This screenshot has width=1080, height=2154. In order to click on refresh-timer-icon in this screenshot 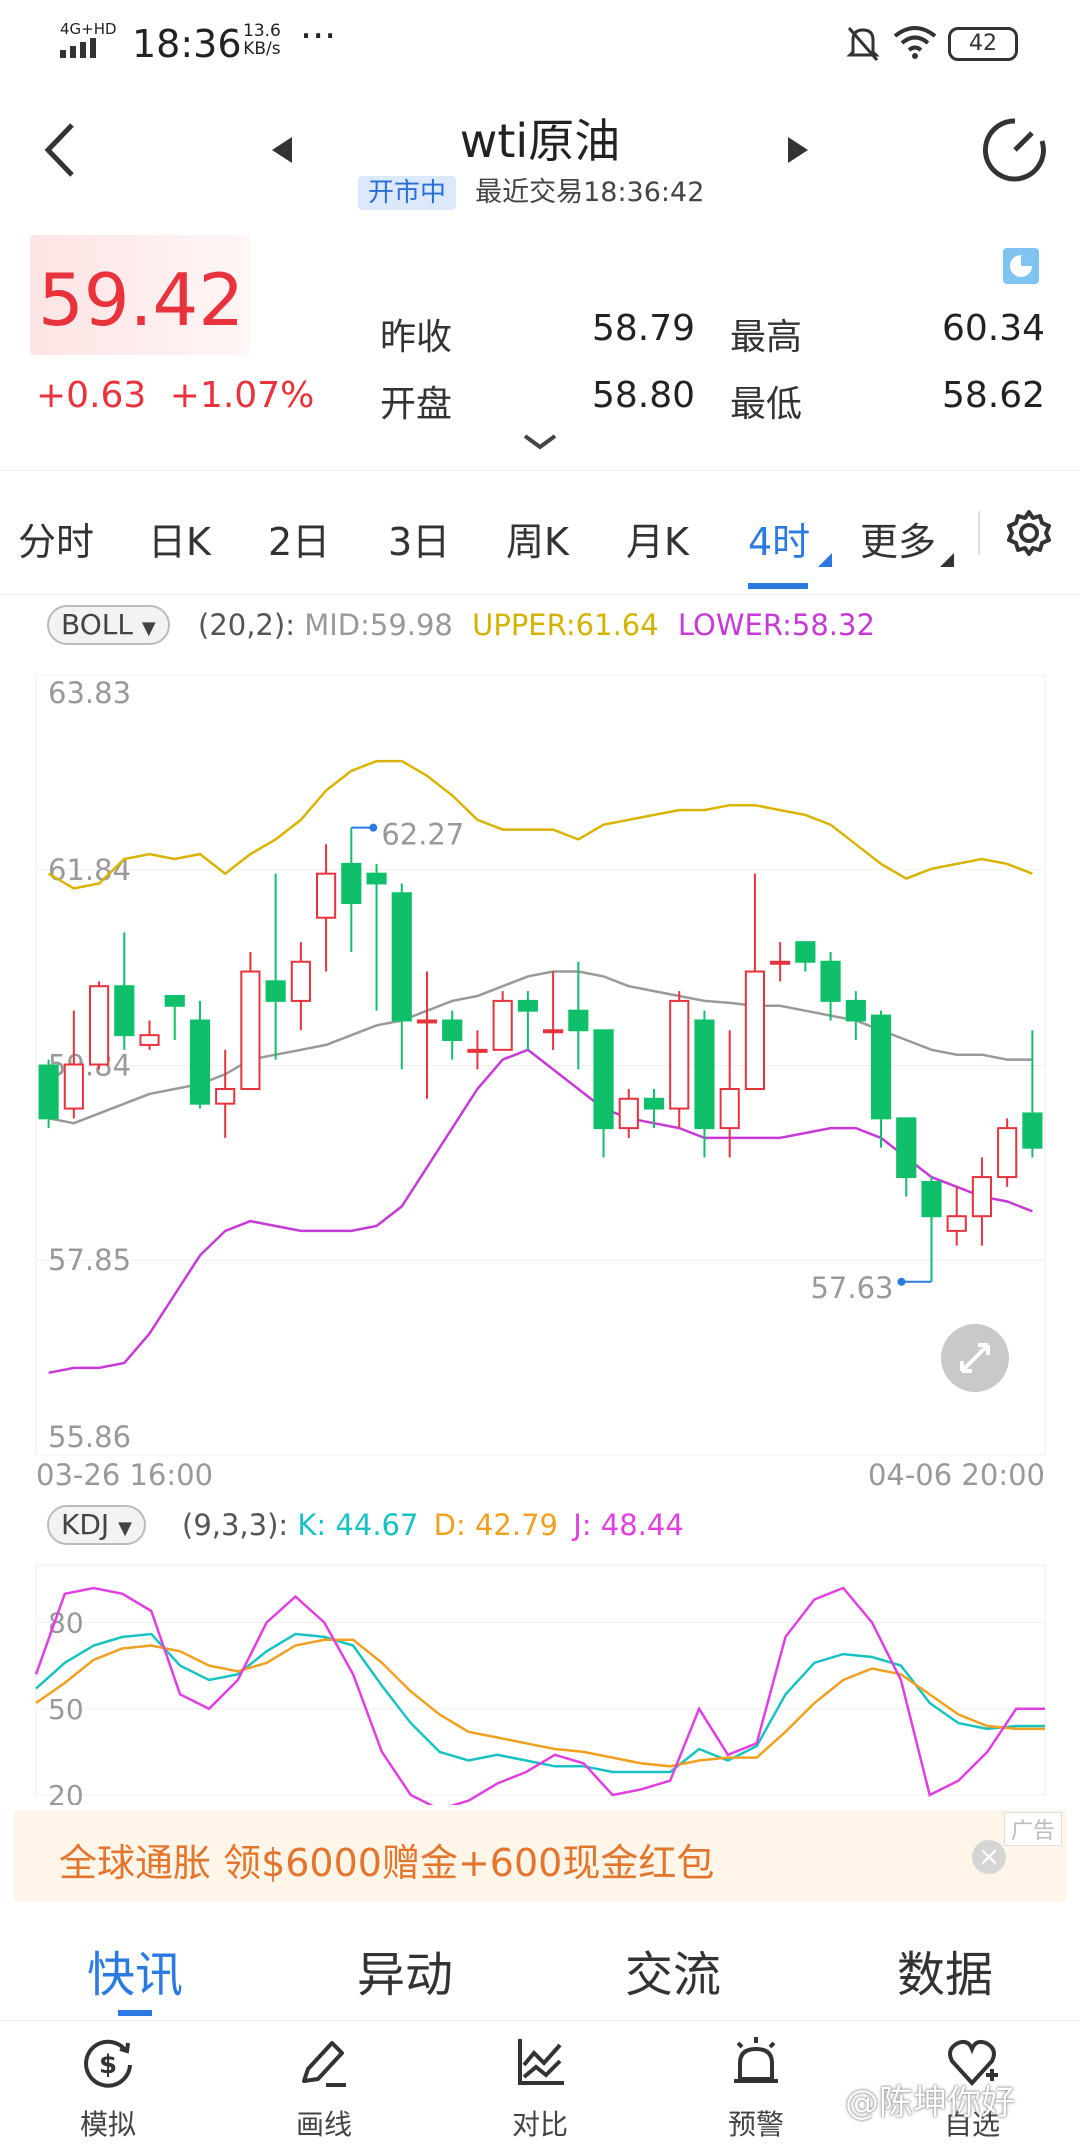, I will do `click(1015, 150)`.